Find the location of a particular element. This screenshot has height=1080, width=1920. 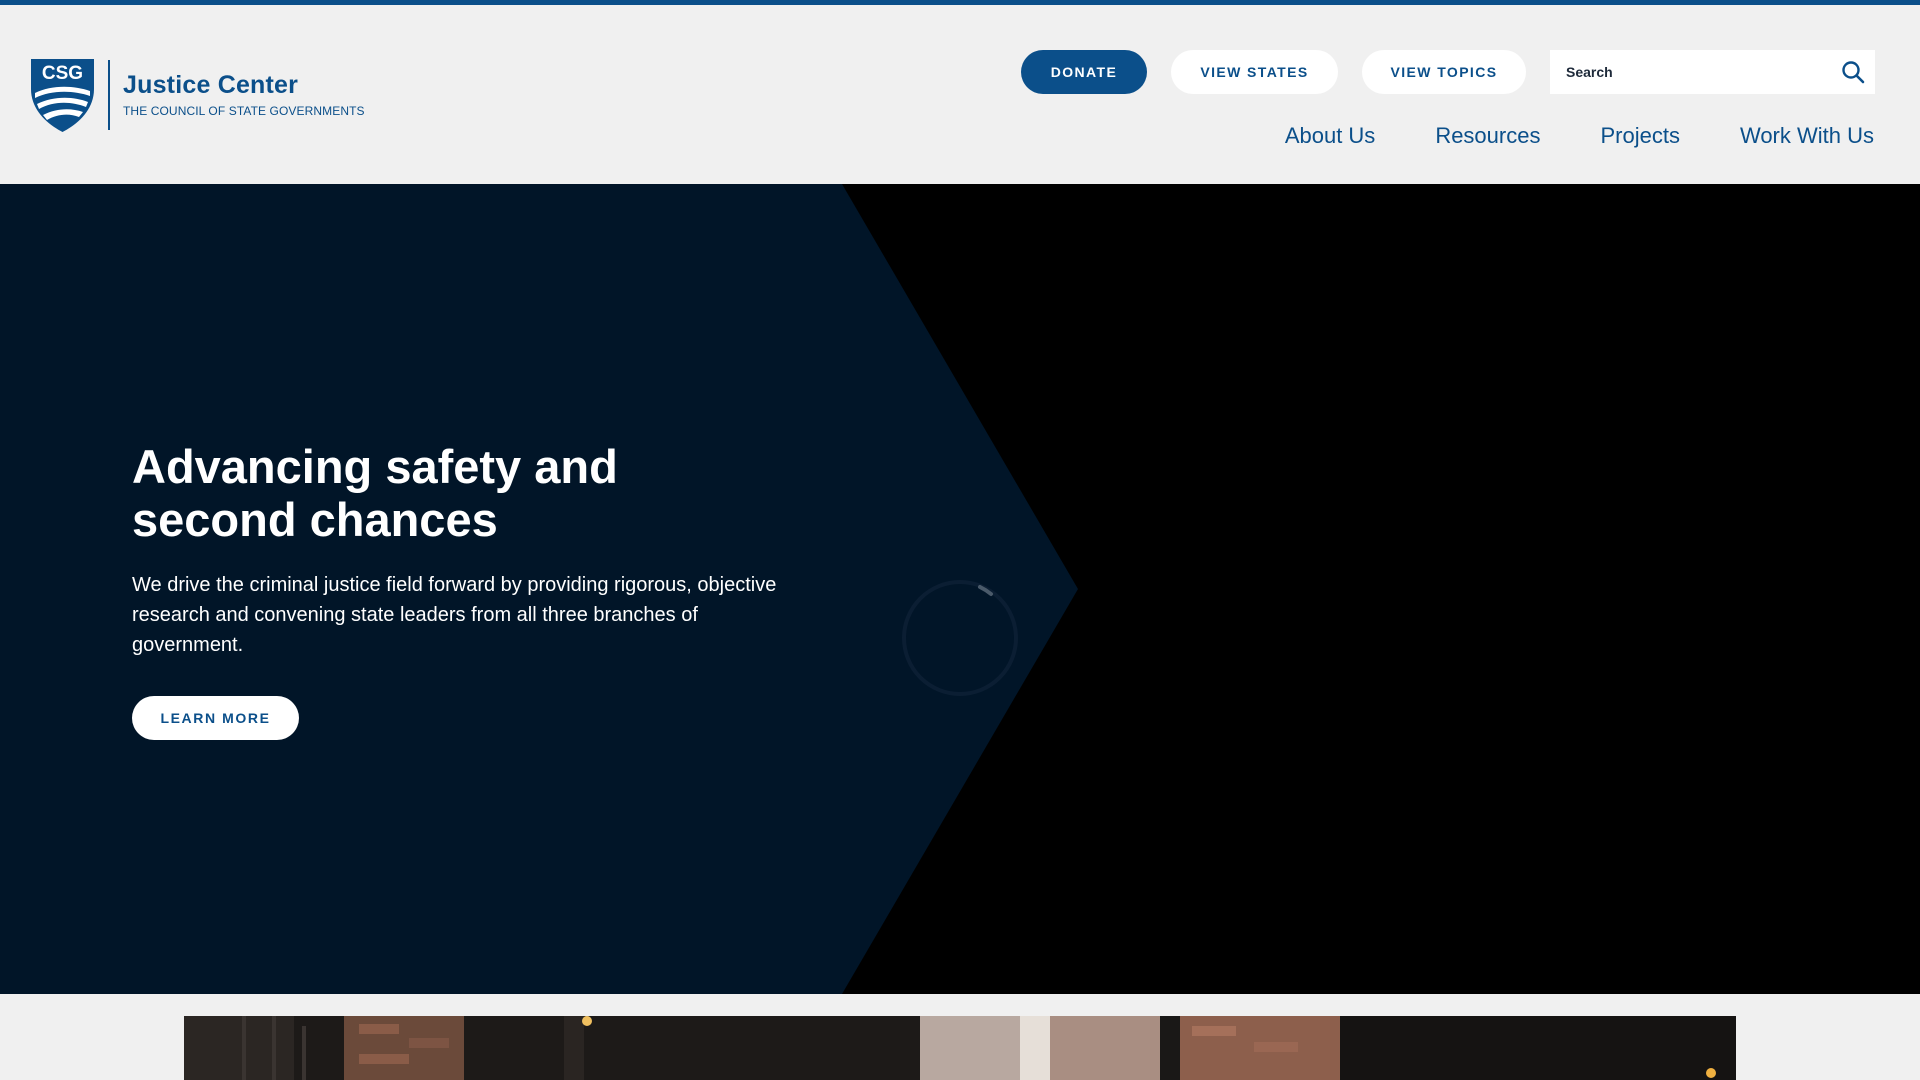

search-input is located at coordinates (1685, 72).